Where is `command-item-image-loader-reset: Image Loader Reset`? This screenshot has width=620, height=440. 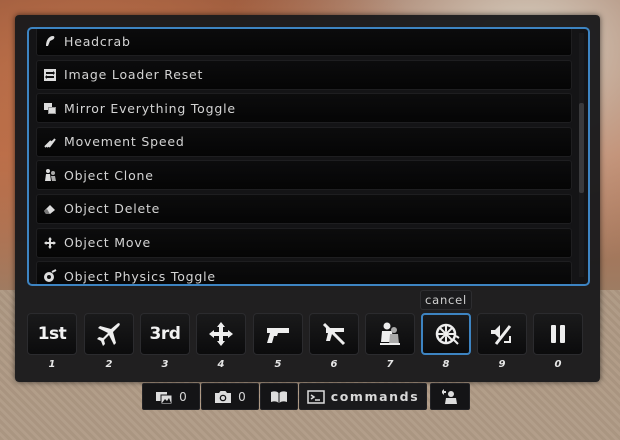 command-item-image-loader-reset: Image Loader Reset is located at coordinates (304, 74).